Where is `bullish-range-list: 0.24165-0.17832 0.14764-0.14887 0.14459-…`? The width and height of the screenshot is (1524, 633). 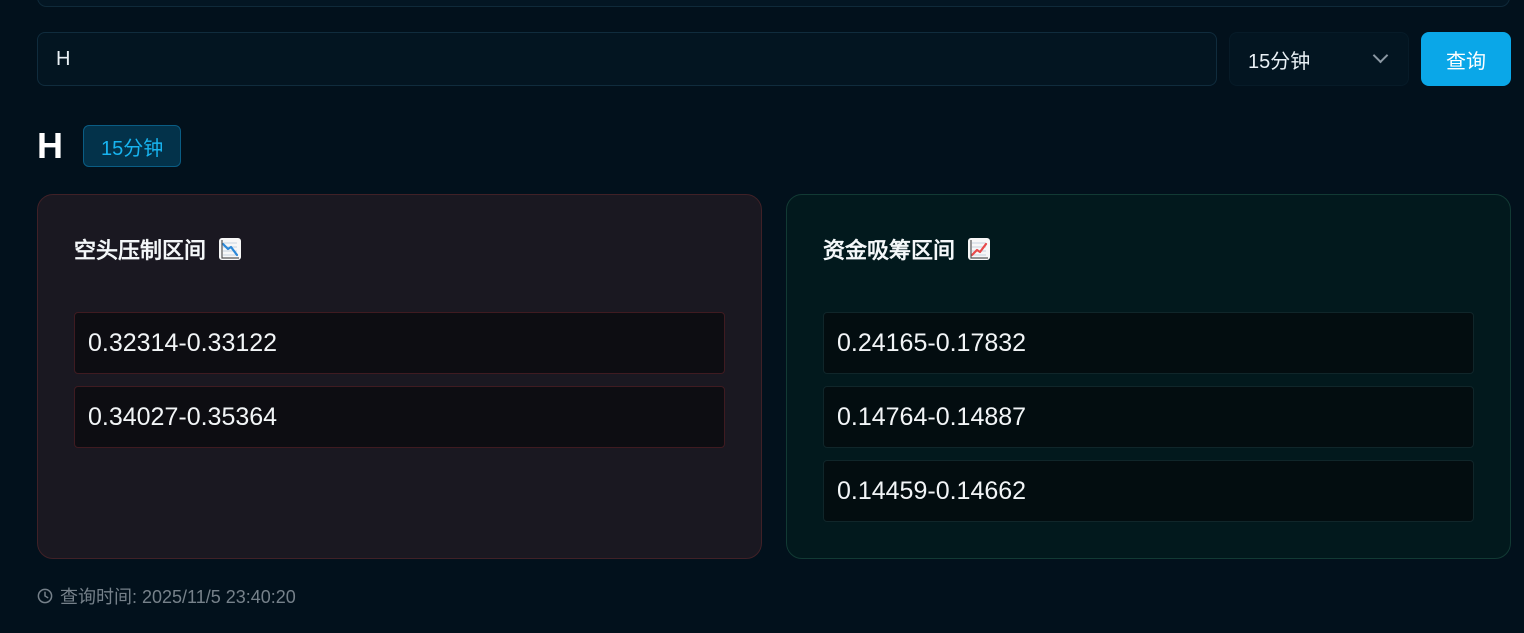
bullish-range-list: 0.24165-0.17832 0.14764-0.14887 0.14459-… is located at coordinates (1148, 417).